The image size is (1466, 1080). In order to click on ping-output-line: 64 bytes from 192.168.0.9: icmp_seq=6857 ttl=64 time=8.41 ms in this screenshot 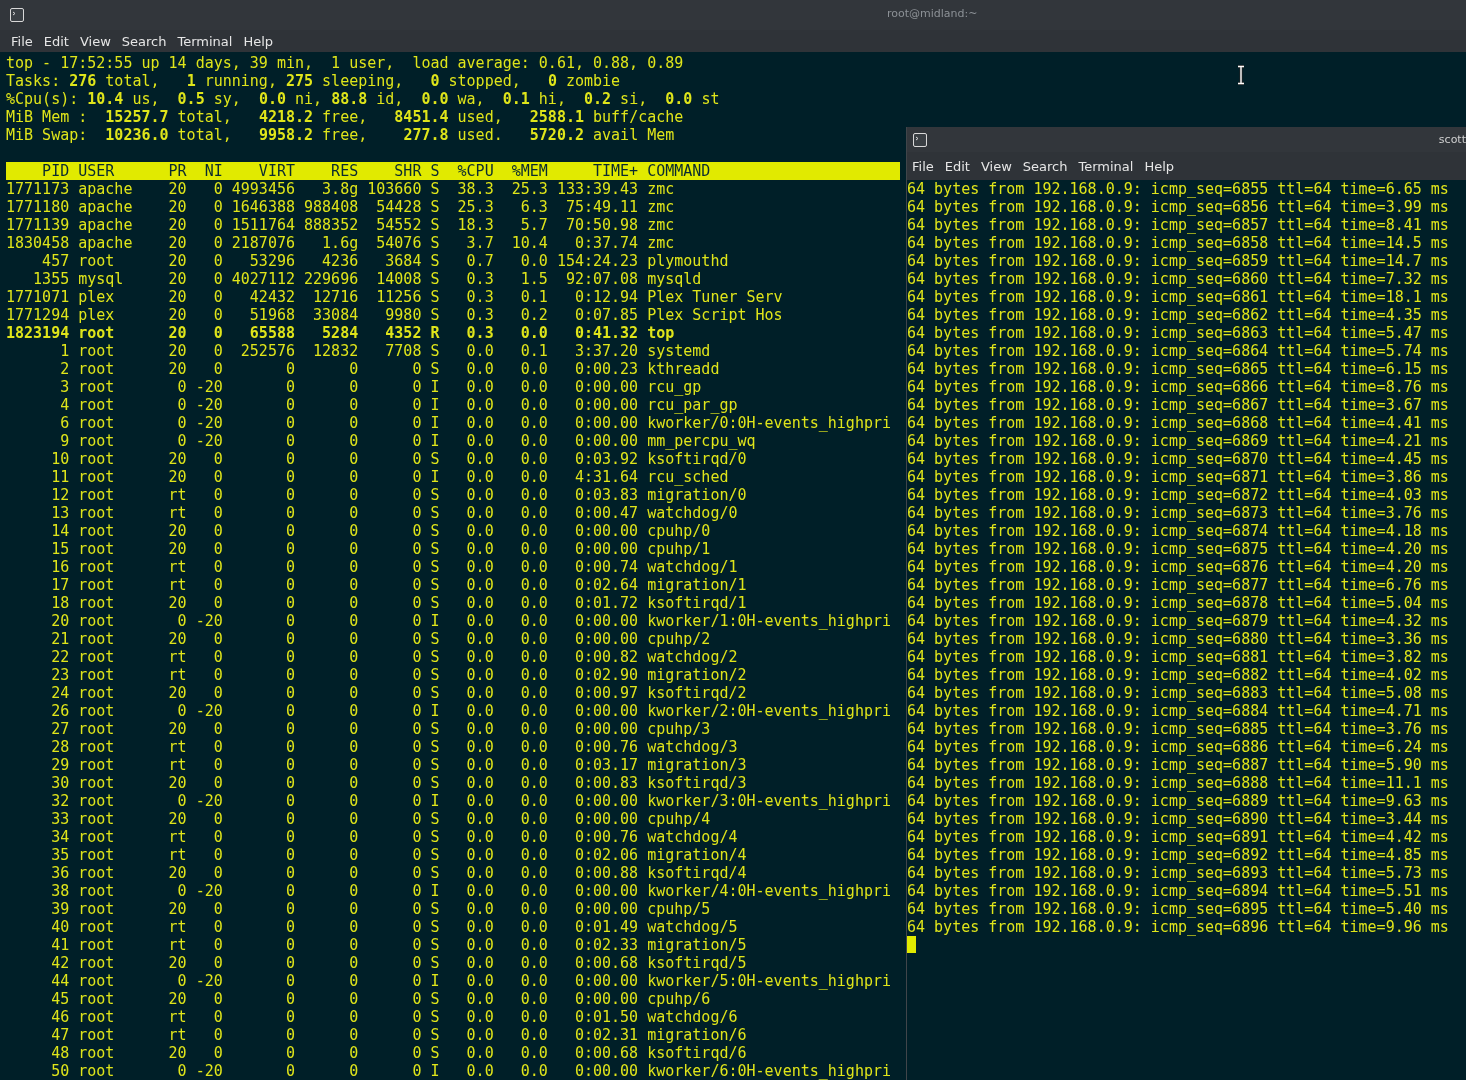, I will do `click(1178, 225)`.